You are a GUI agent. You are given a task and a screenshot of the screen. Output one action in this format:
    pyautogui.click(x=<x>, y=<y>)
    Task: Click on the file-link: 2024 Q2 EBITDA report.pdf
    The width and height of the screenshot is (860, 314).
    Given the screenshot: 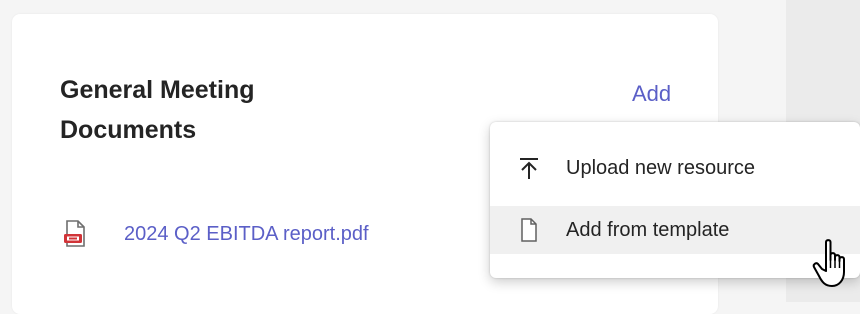 What is the action you would take?
    pyautogui.click(x=246, y=234)
    